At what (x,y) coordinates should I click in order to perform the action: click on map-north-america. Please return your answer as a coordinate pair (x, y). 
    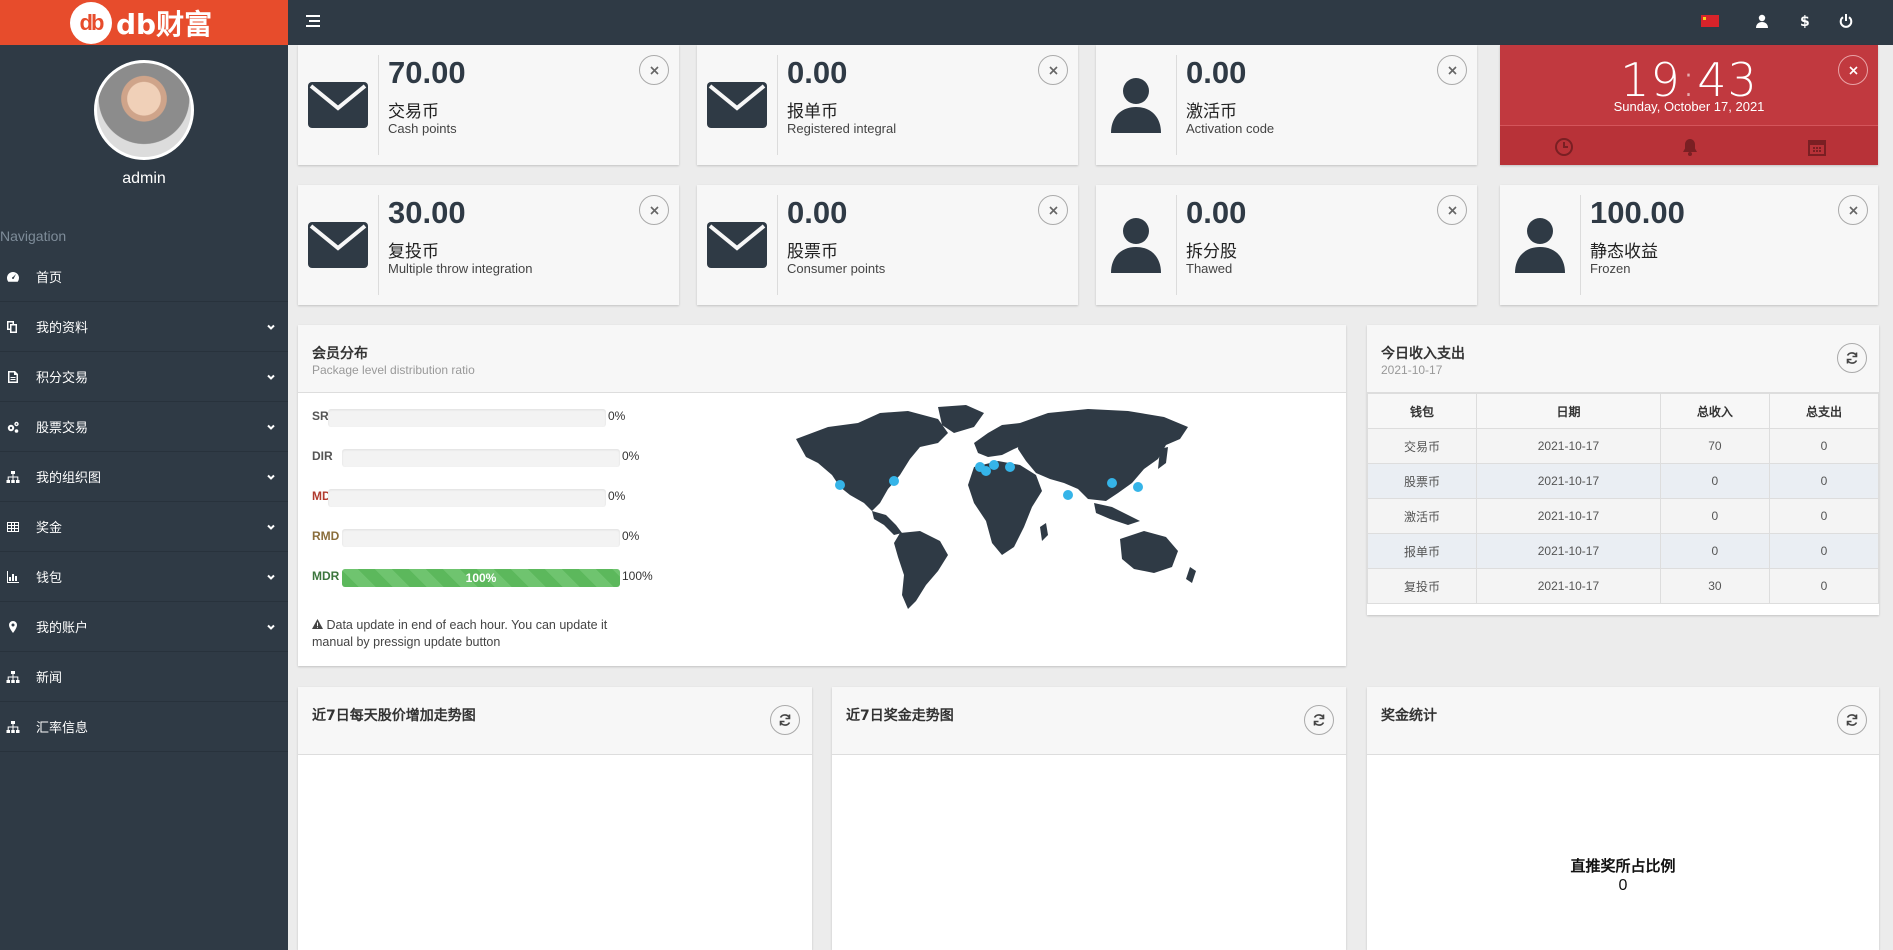
    Looking at the image, I should click on (872, 461).